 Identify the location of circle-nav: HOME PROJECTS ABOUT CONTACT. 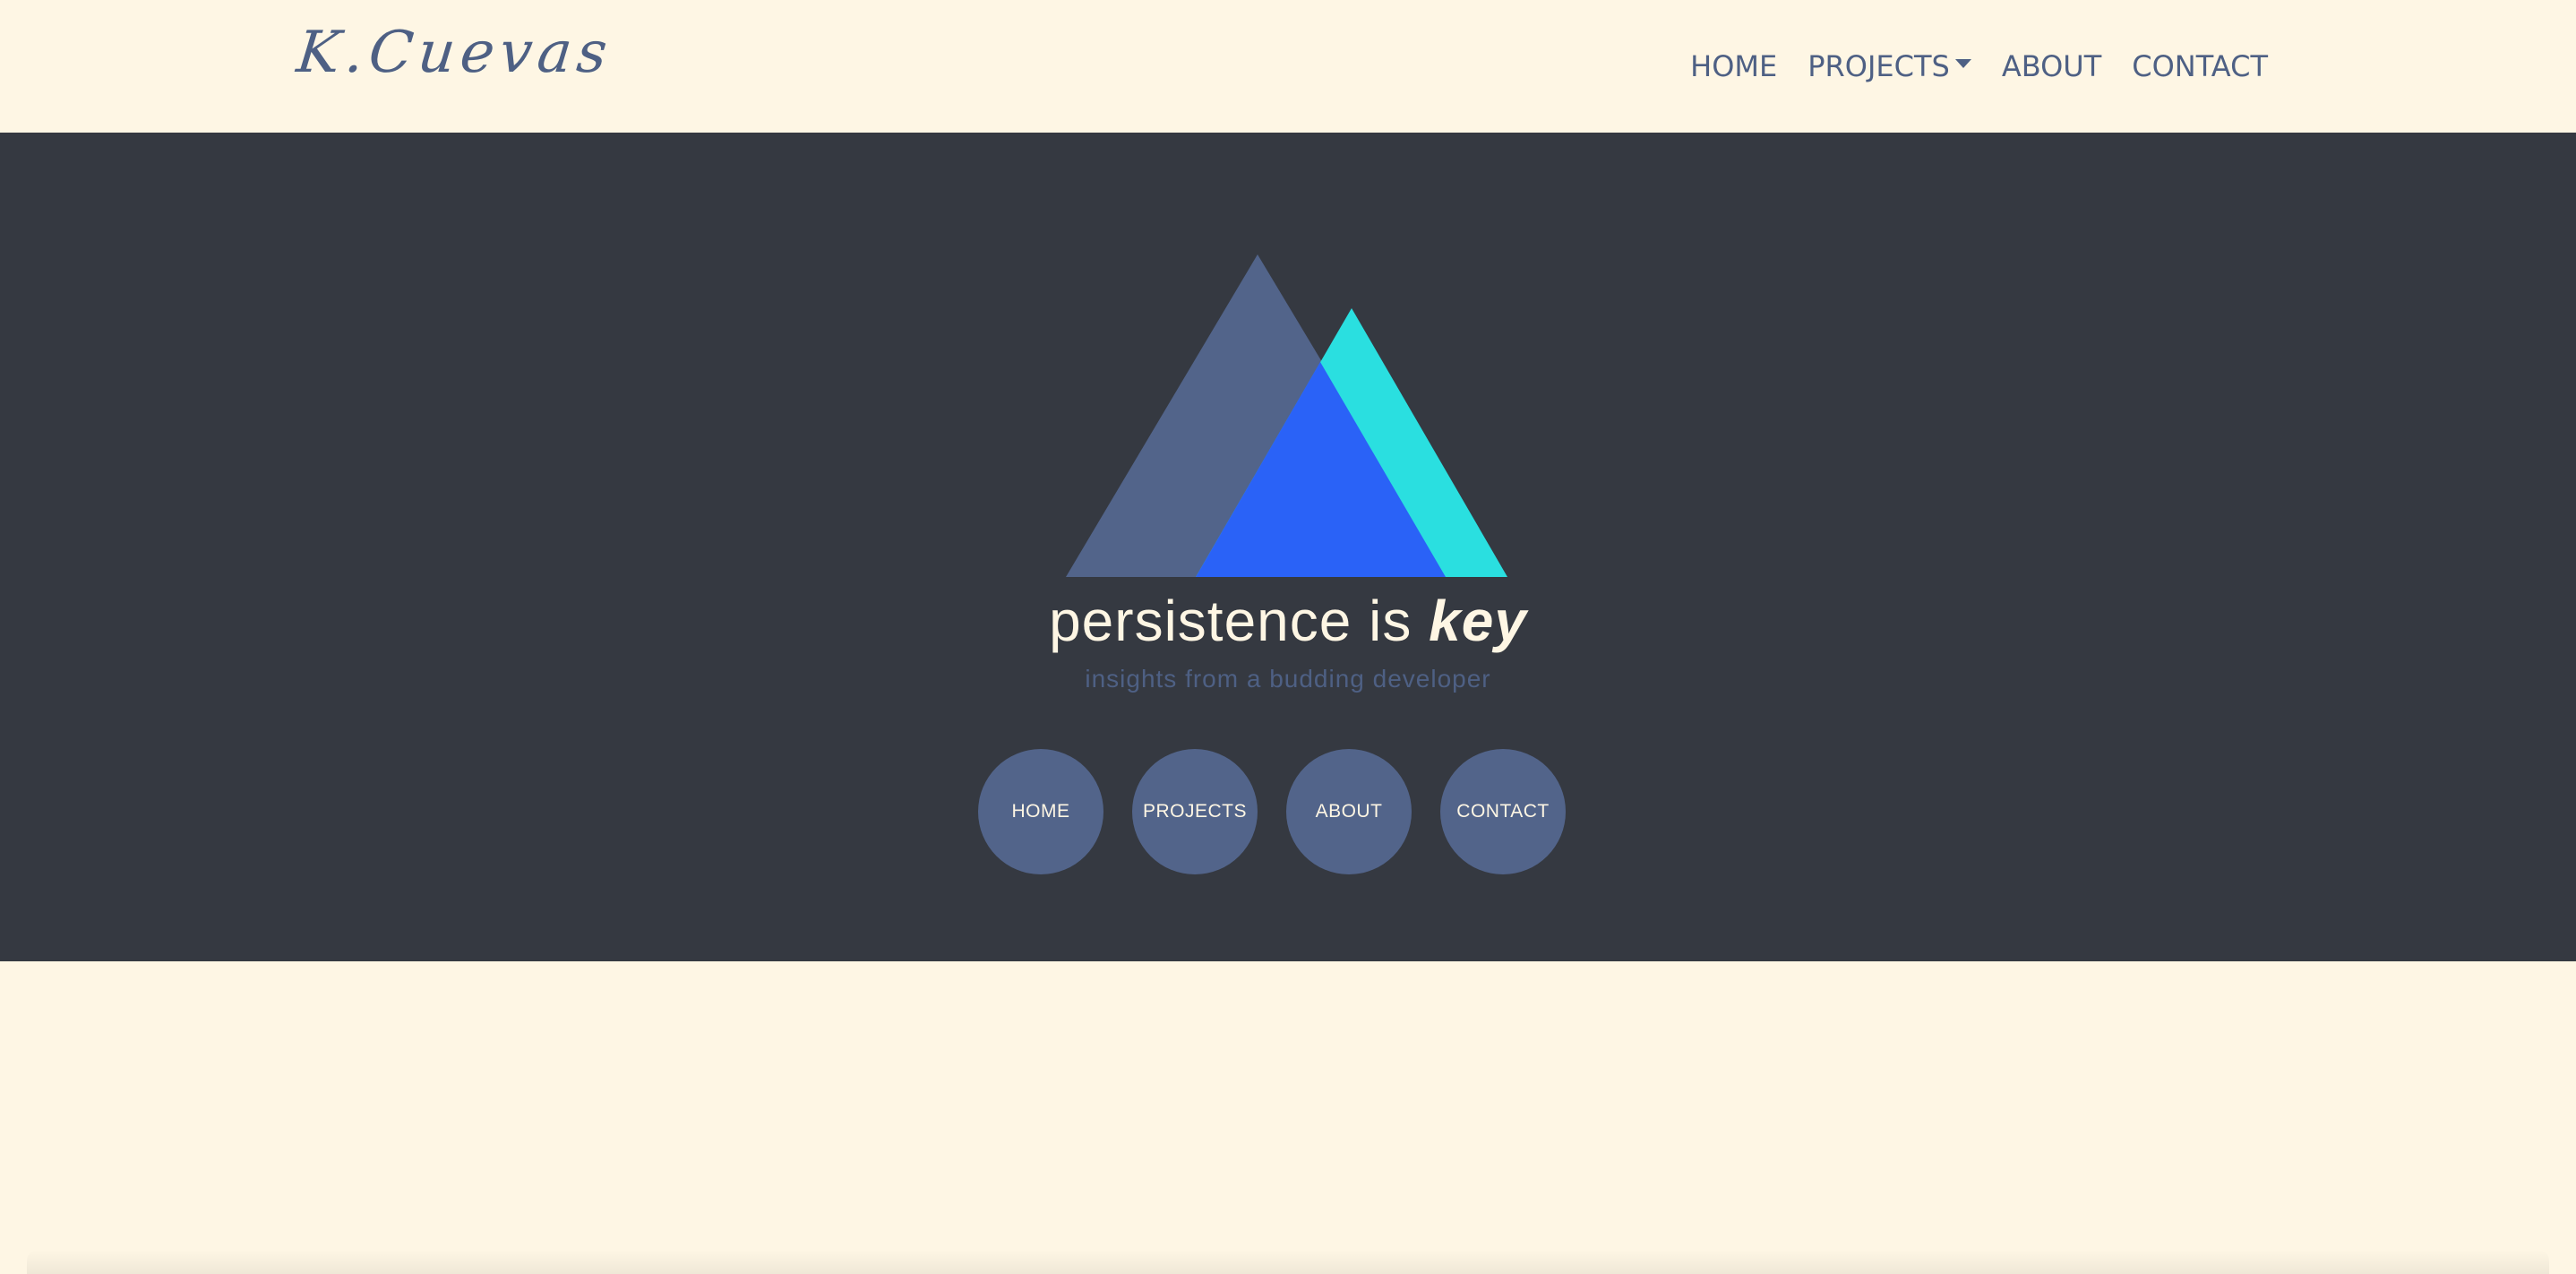
(1286, 811).